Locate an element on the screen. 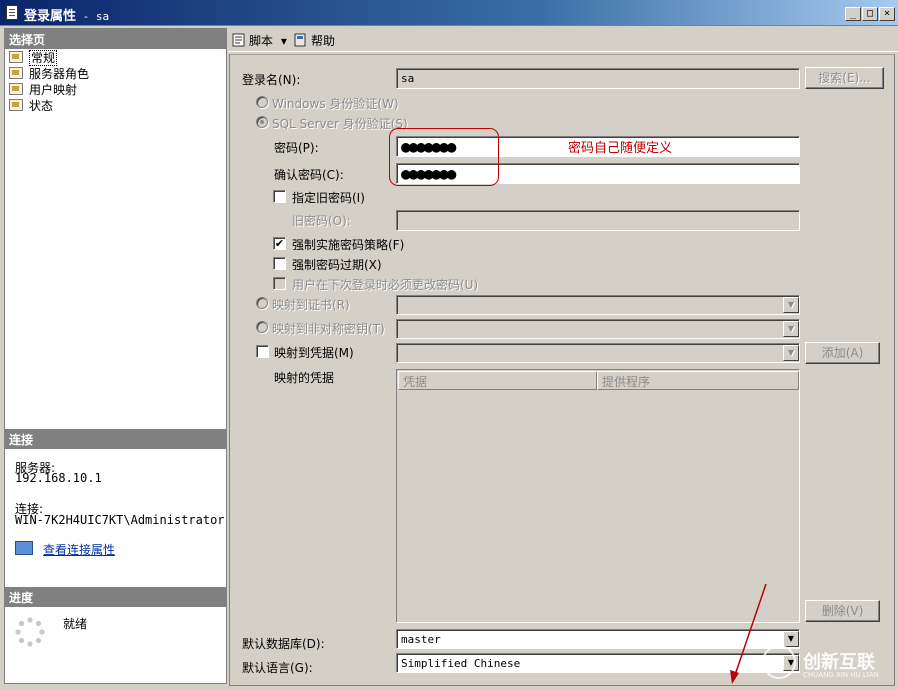  annotation-text: 密码自己随便定义 is located at coordinates (620, 148).